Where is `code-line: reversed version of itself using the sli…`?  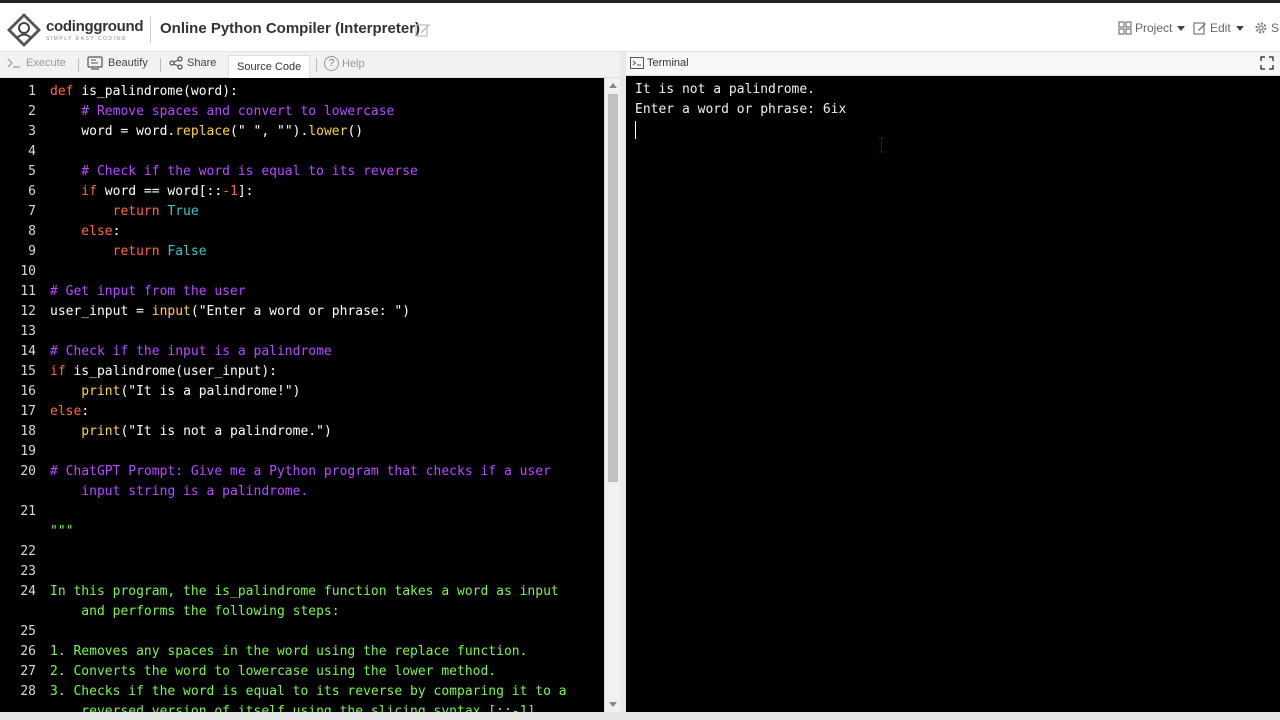
code-line: reversed version of itself using the sli… is located at coordinates (302, 707).